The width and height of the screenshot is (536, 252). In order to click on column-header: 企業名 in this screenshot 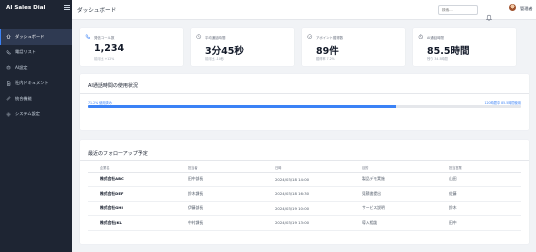, I will do `click(132, 168)`.